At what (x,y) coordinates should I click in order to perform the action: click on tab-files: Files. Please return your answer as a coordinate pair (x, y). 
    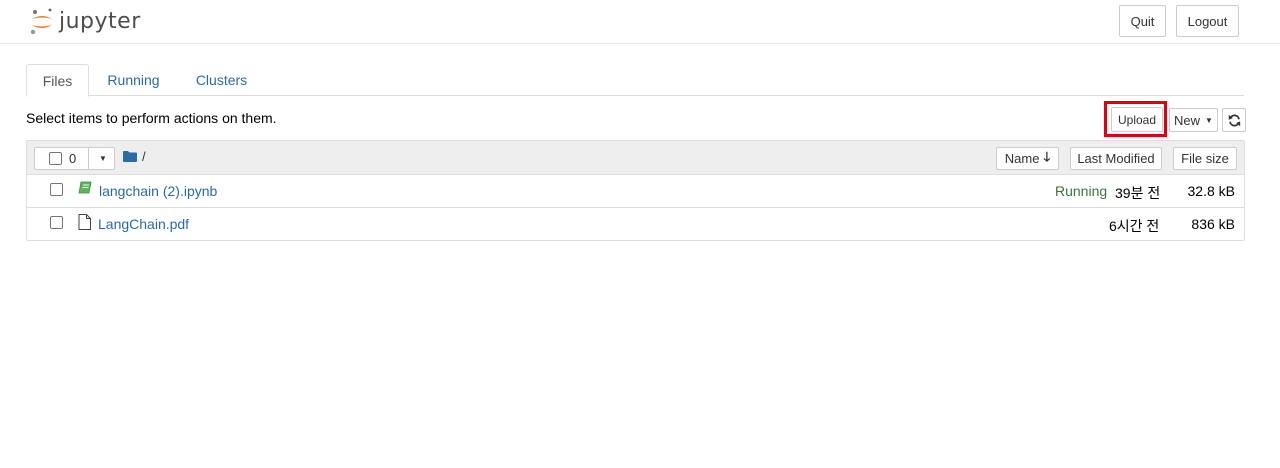
    Looking at the image, I should click on (57, 80).